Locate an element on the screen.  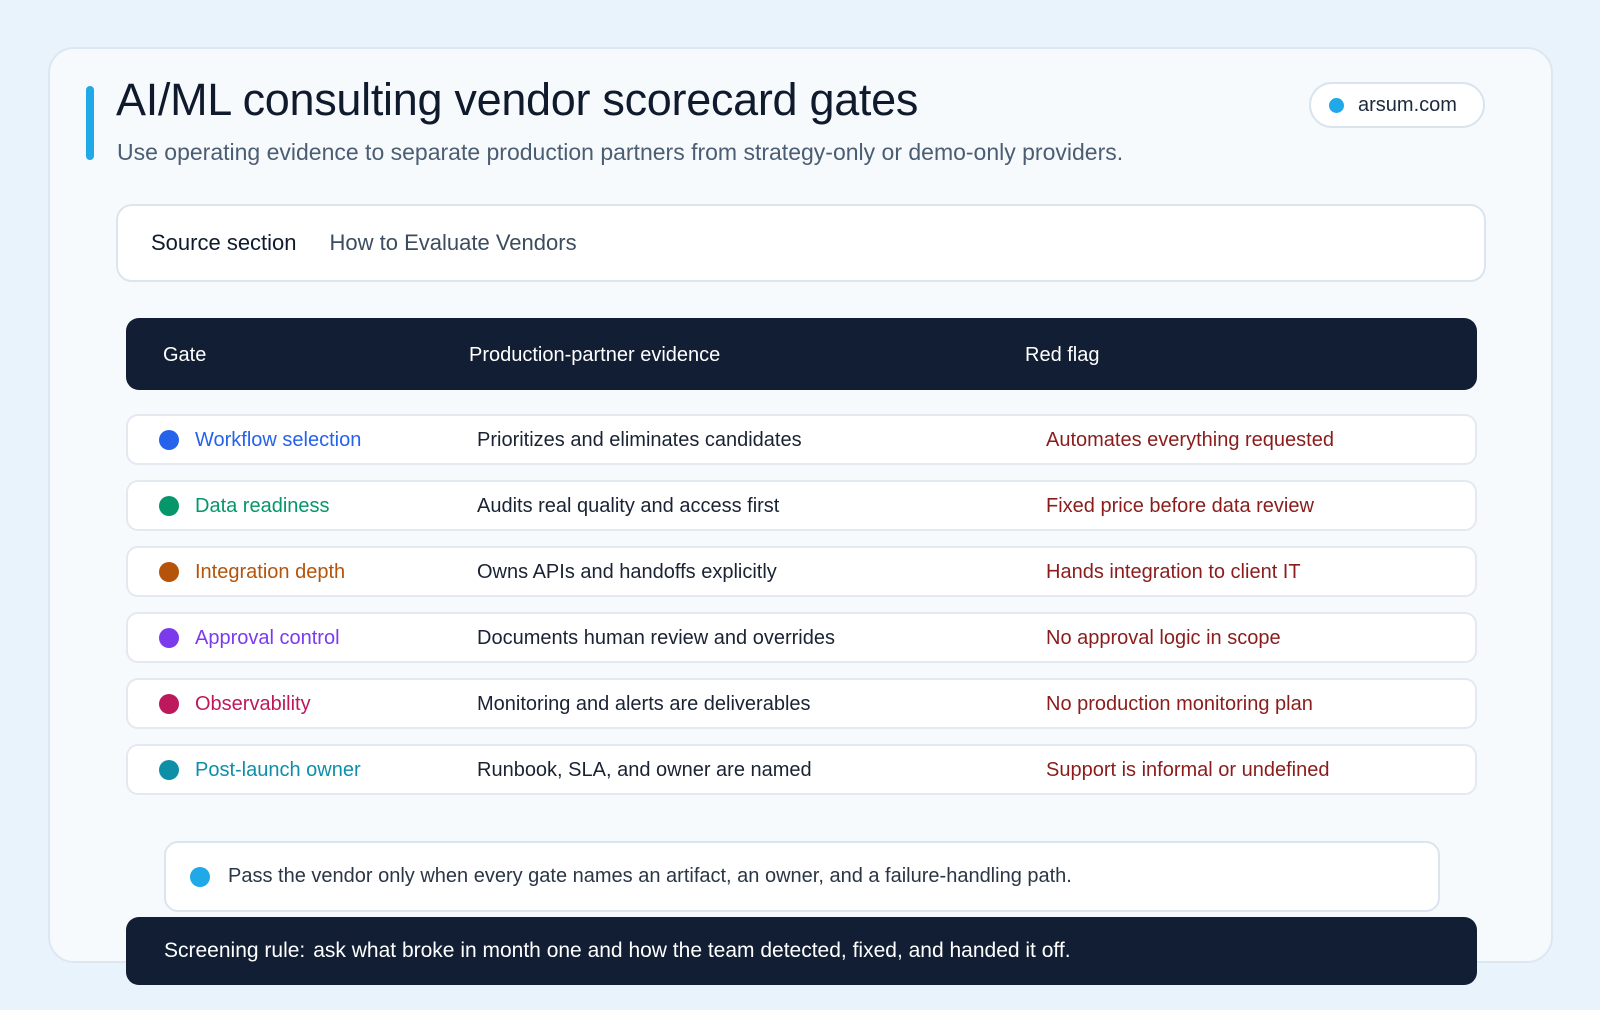
gate-name: Observability is located at coordinates (253, 704).